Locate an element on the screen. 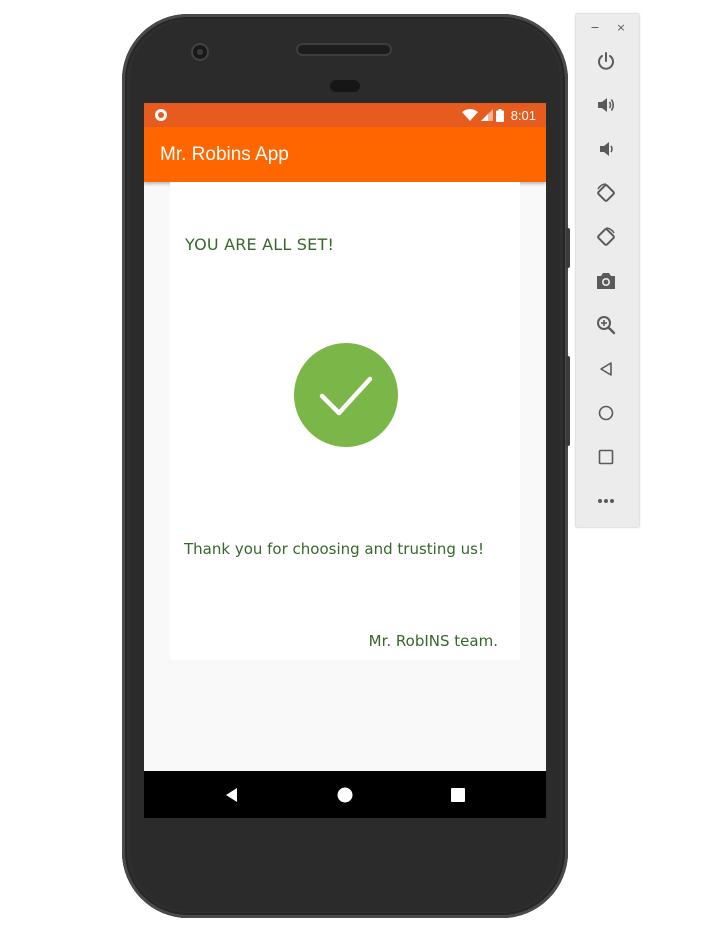 This screenshot has width=706, height=934. volume-side-button is located at coordinates (568, 401).